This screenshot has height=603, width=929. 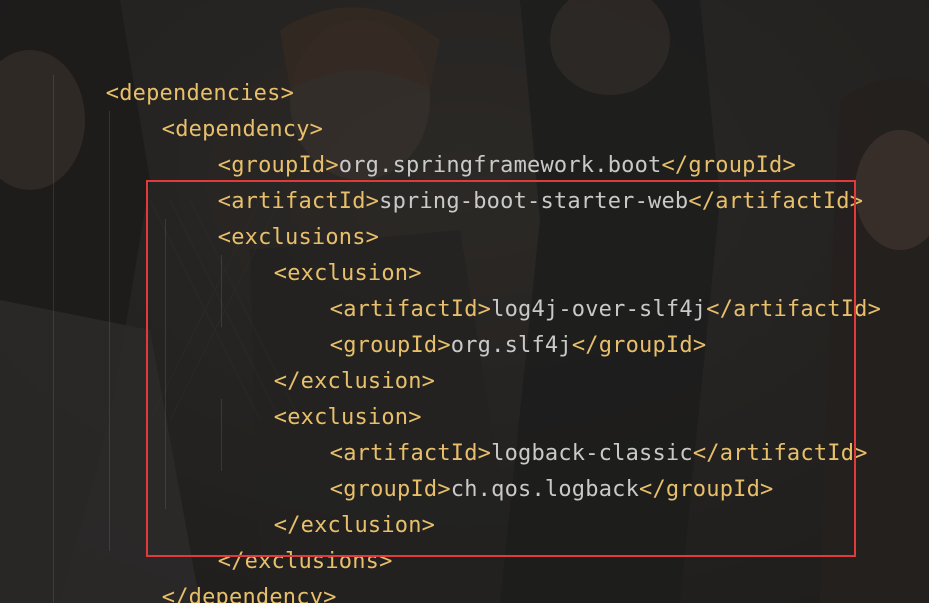 What do you see at coordinates (215, 109) in the screenshot?
I see `code-line: <dependency>` at bounding box center [215, 109].